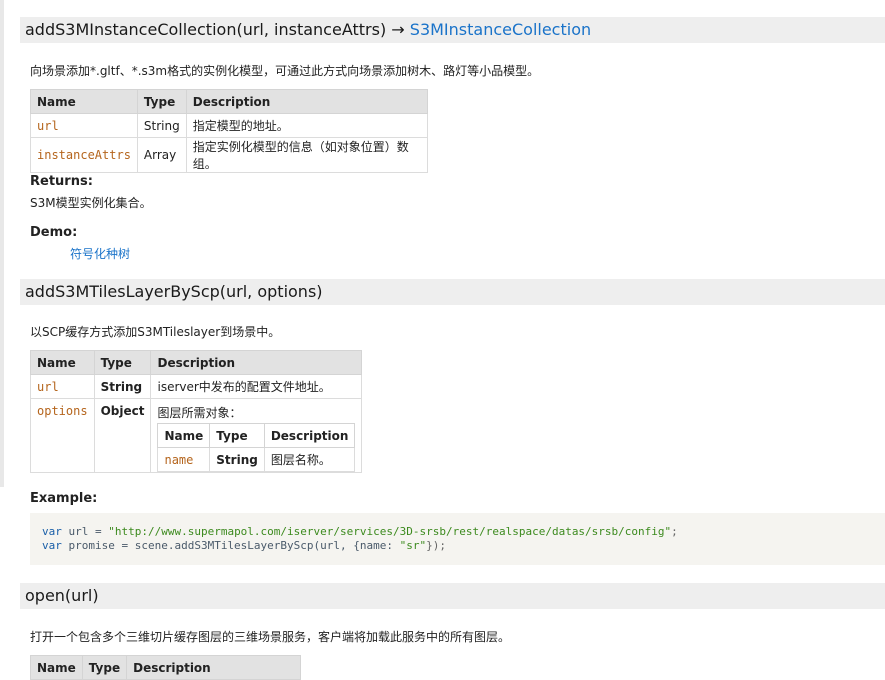 The width and height of the screenshot is (885, 680). Describe the element at coordinates (174, 291) in the screenshot. I see `method-signature: addS3MTilesLayerByScp(url, options)` at that location.